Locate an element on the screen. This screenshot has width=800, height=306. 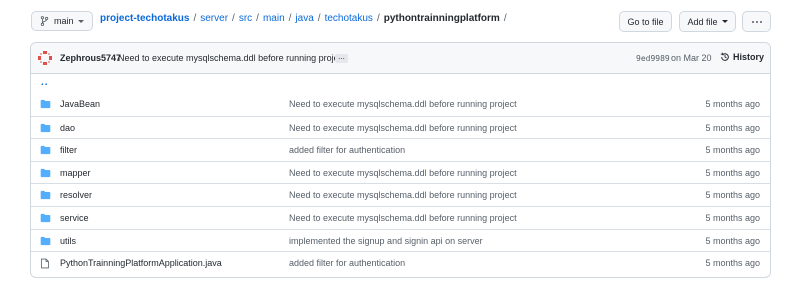
breadcrumb-item-main: main is located at coordinates (274, 18).